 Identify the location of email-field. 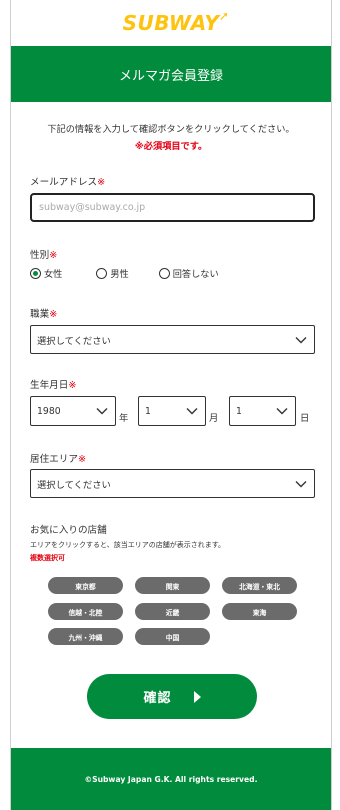
(172, 207).